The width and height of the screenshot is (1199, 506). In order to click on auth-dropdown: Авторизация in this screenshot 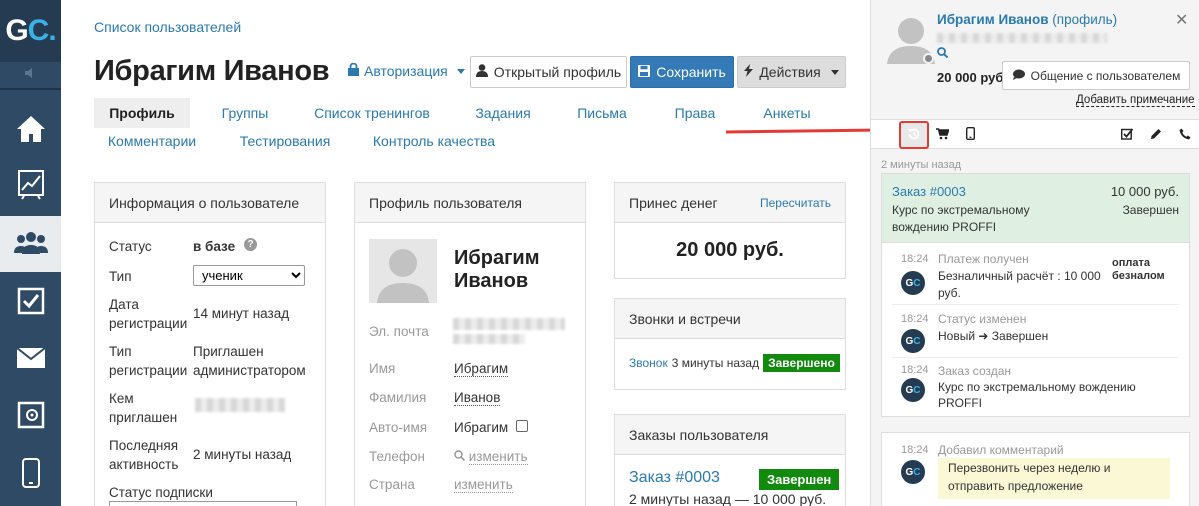, I will do `click(406, 70)`.